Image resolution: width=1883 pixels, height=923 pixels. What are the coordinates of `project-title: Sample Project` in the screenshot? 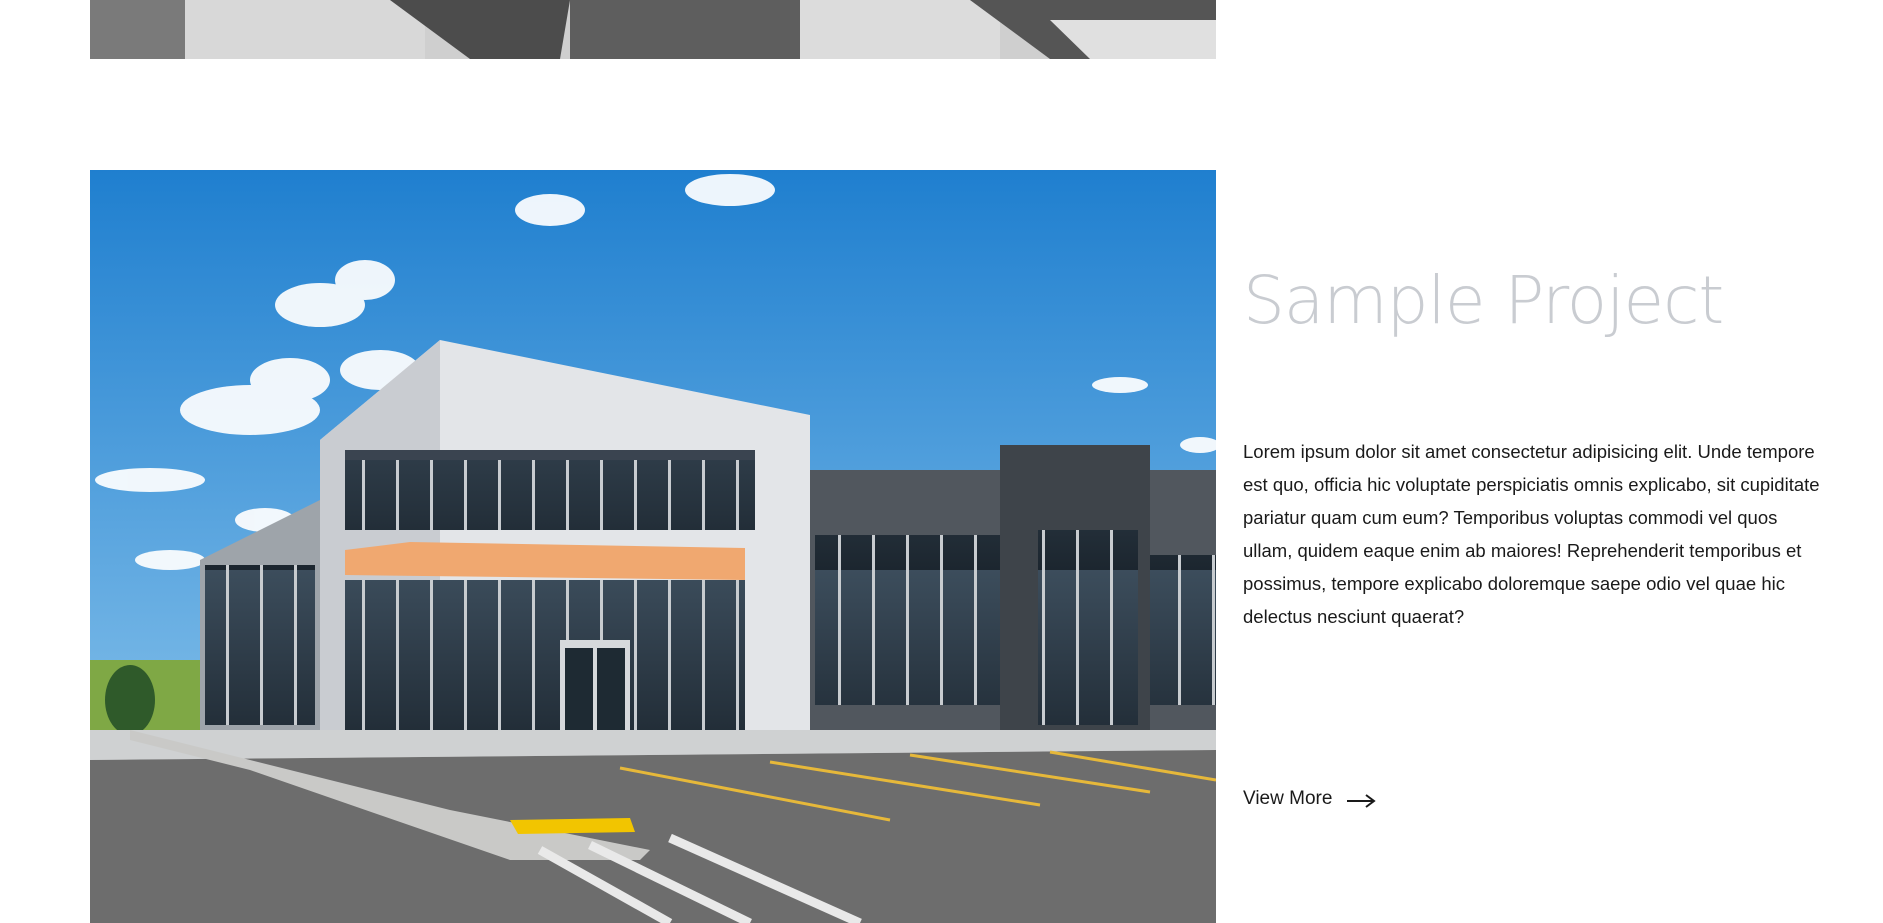 It's located at (1483, 300).